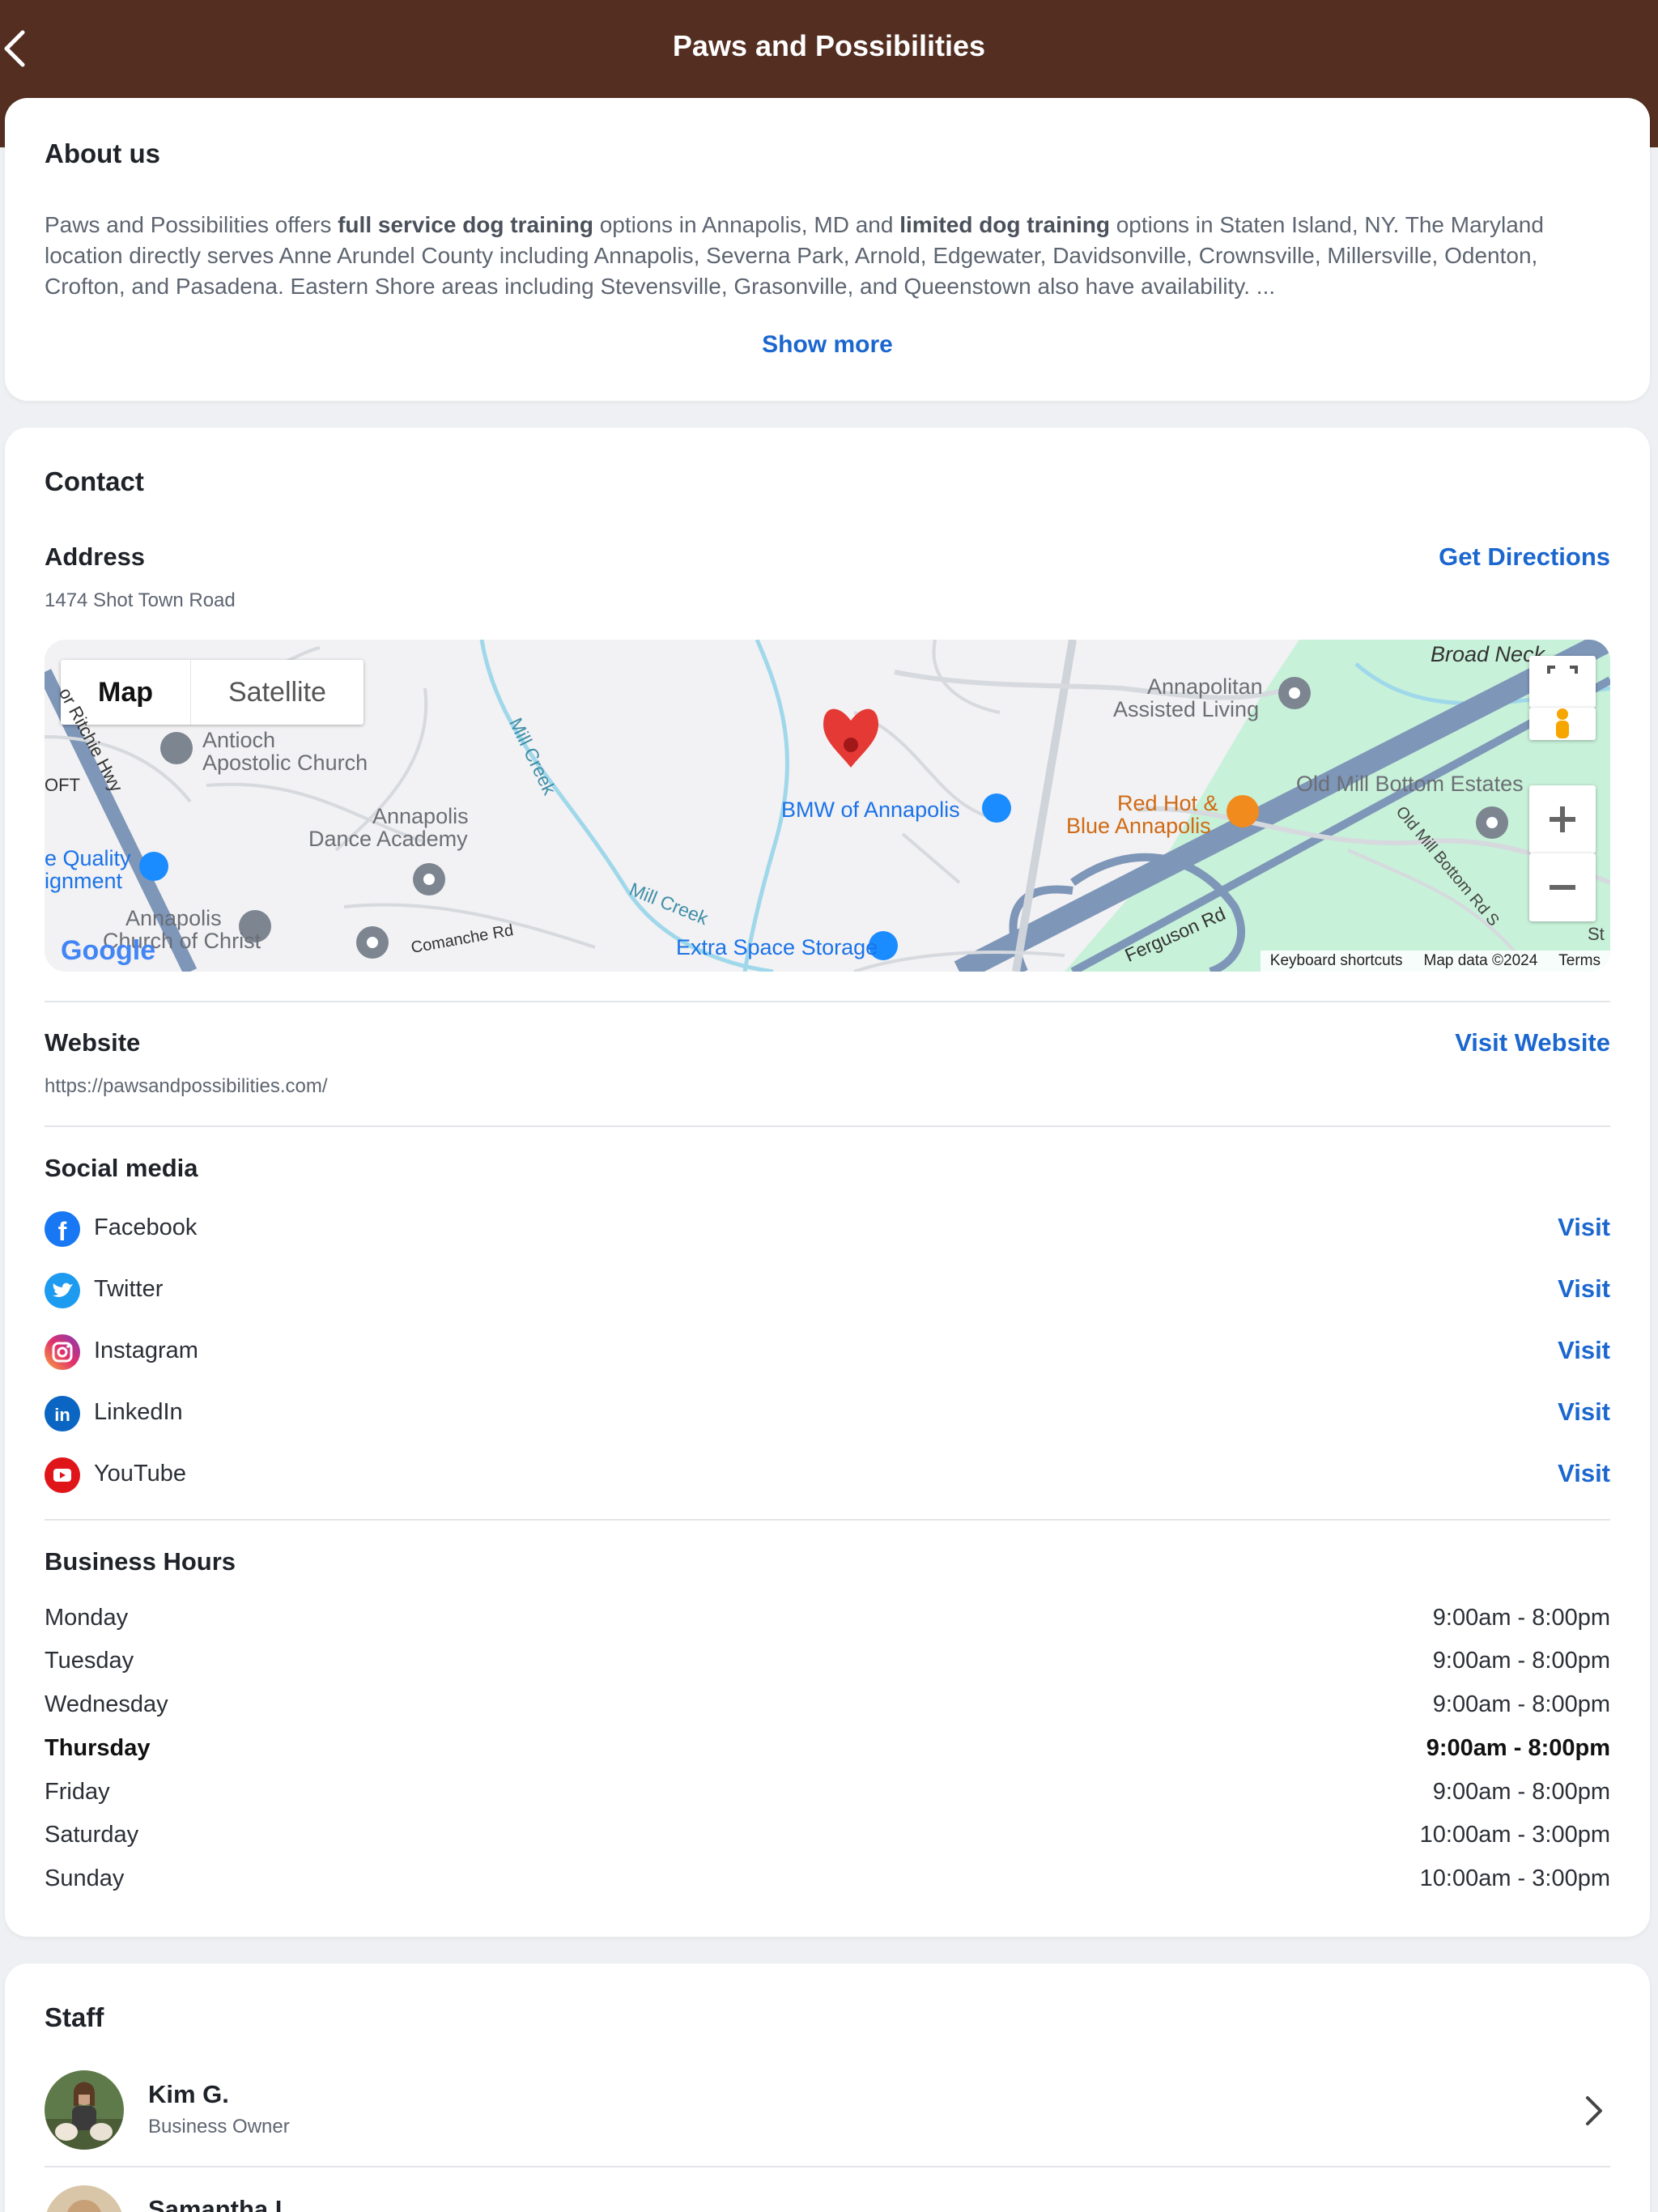 This screenshot has width=1658, height=2212. I want to click on get-directions-link: Get Directions, so click(1524, 557).